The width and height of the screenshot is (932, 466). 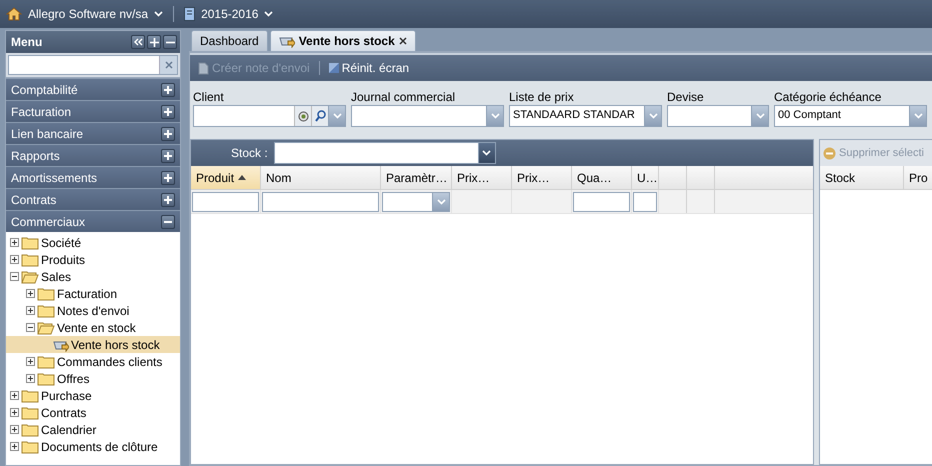 I want to click on tree-item: Vente en stock, so click(x=93, y=327).